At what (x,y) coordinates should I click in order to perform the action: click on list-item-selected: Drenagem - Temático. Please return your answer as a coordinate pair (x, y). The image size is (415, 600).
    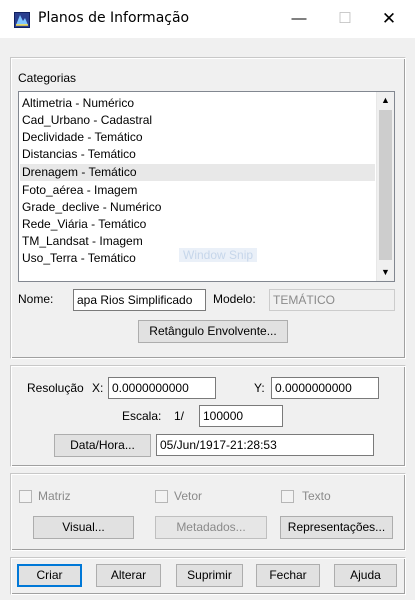
    Looking at the image, I should click on (197, 172).